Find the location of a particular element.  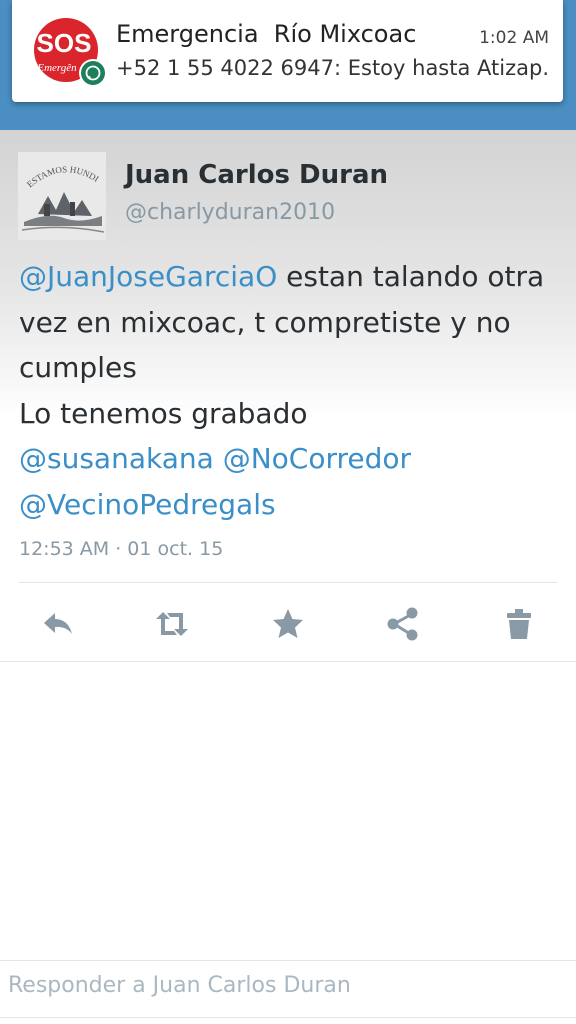

sos-logo-text: SOS is located at coordinates (64, 43).